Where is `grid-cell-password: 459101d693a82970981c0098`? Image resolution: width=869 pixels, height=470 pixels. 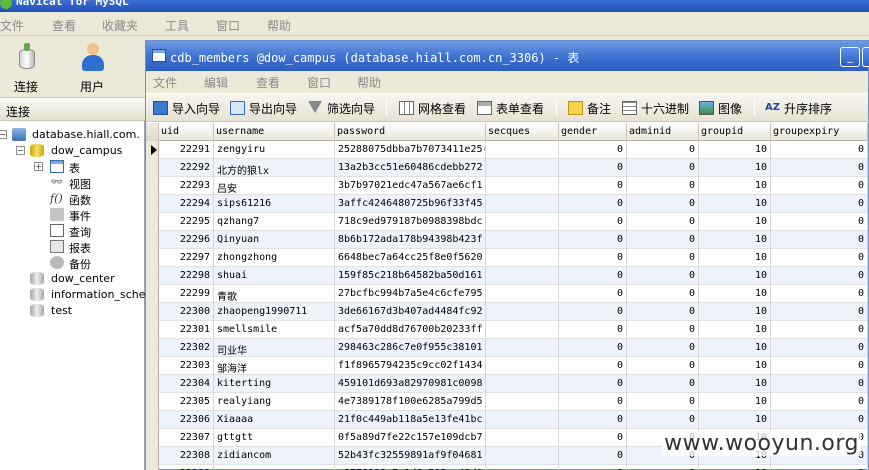
grid-cell-password: 459101d693a82970981c0098 is located at coordinates (410, 384).